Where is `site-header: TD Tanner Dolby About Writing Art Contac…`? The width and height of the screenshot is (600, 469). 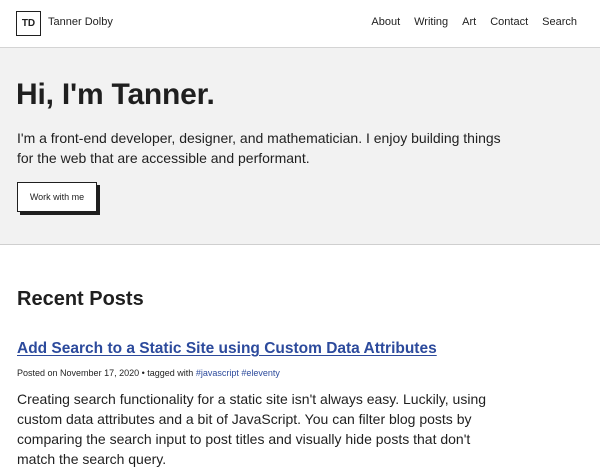
site-header: TD Tanner Dolby About Writing Art Contac… is located at coordinates (300, 24).